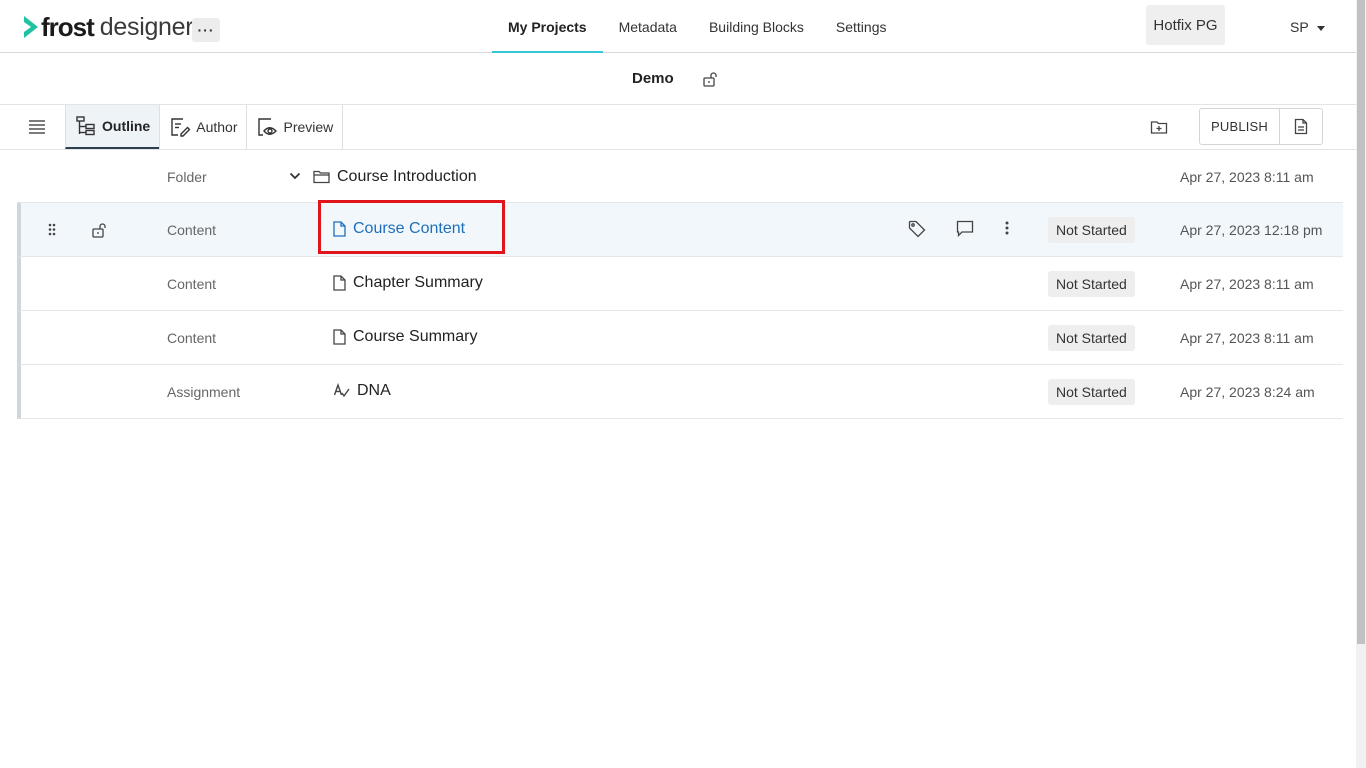 Image resolution: width=1366 pixels, height=768 pixels. I want to click on nav-my-projects: My Projects, so click(547, 26).